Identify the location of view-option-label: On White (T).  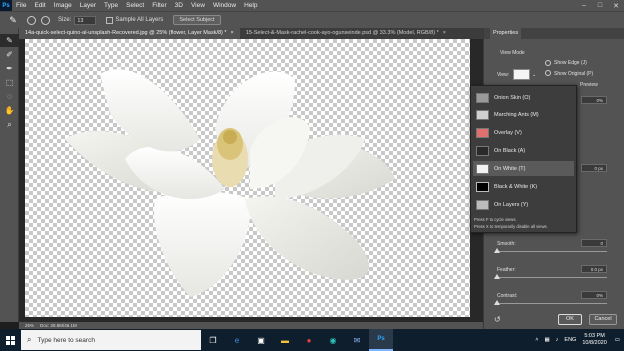
(510, 168).